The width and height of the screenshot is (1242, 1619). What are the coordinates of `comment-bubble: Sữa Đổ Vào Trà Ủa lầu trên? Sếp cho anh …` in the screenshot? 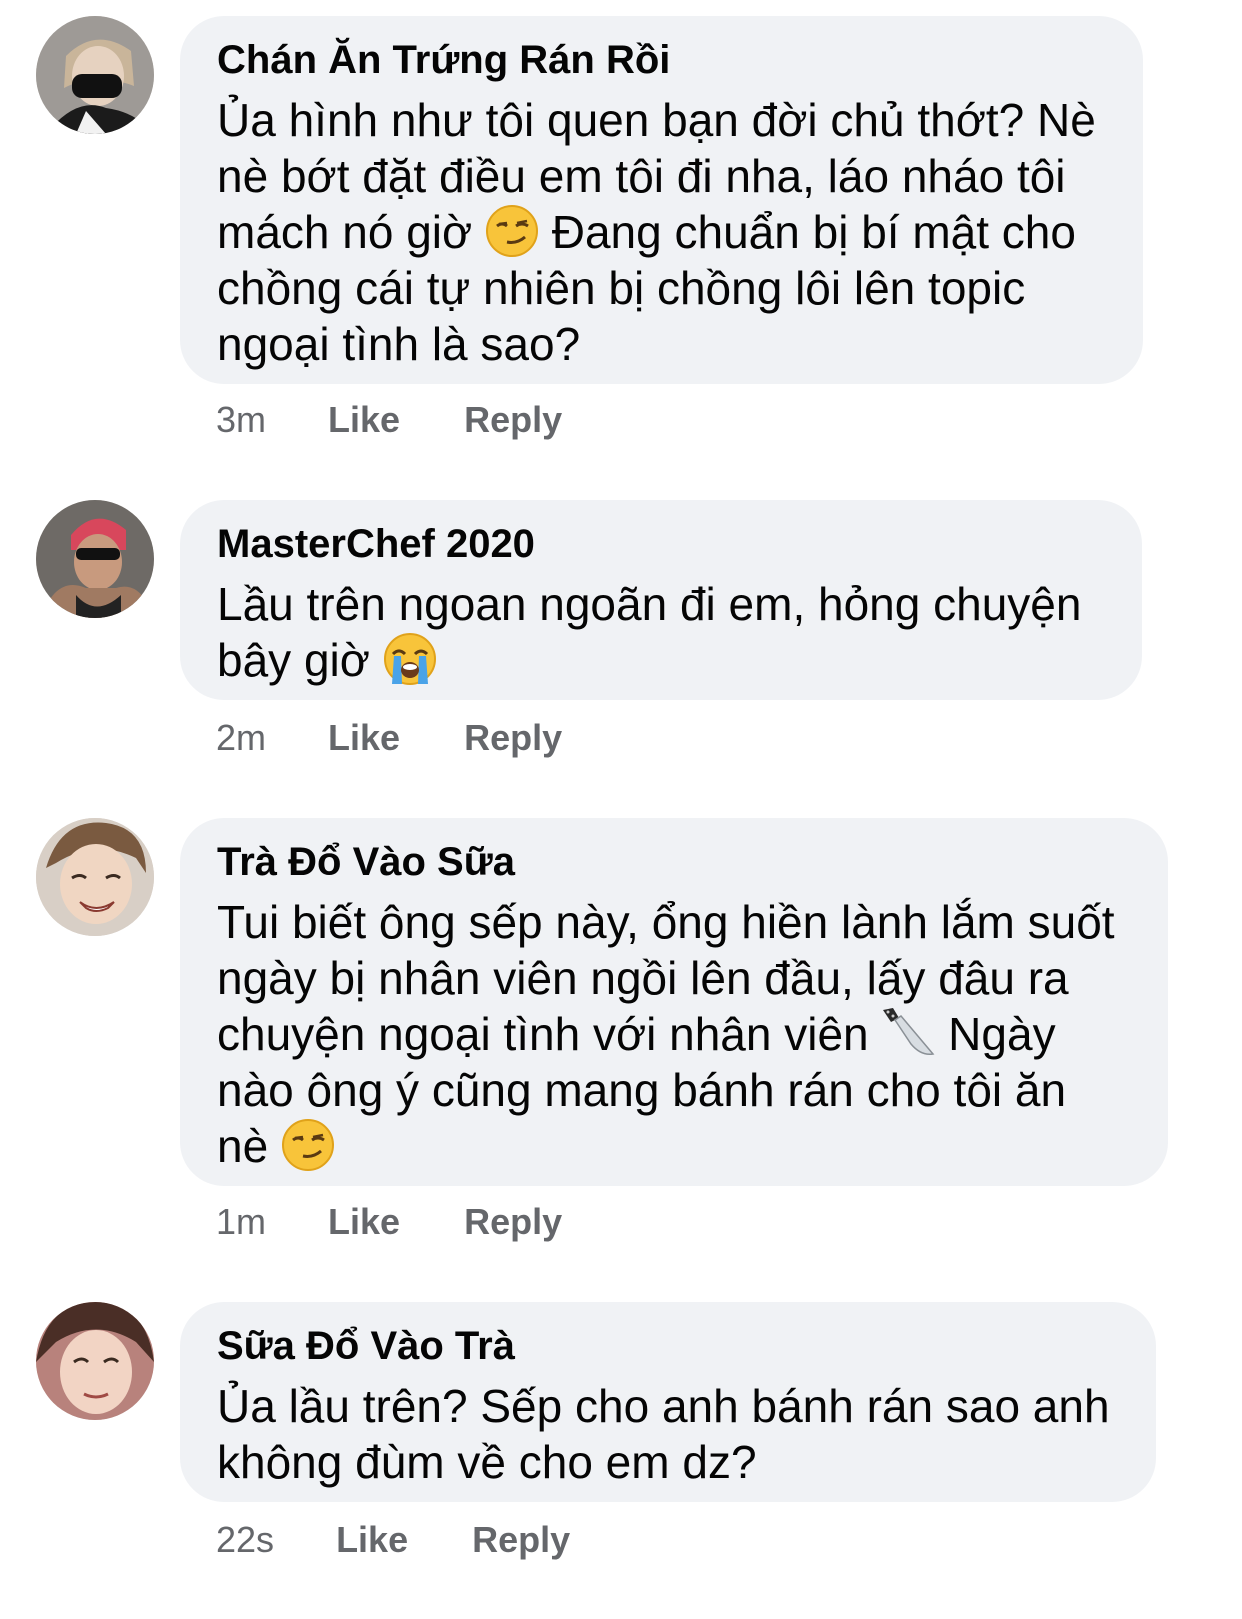 It's located at (668, 1402).